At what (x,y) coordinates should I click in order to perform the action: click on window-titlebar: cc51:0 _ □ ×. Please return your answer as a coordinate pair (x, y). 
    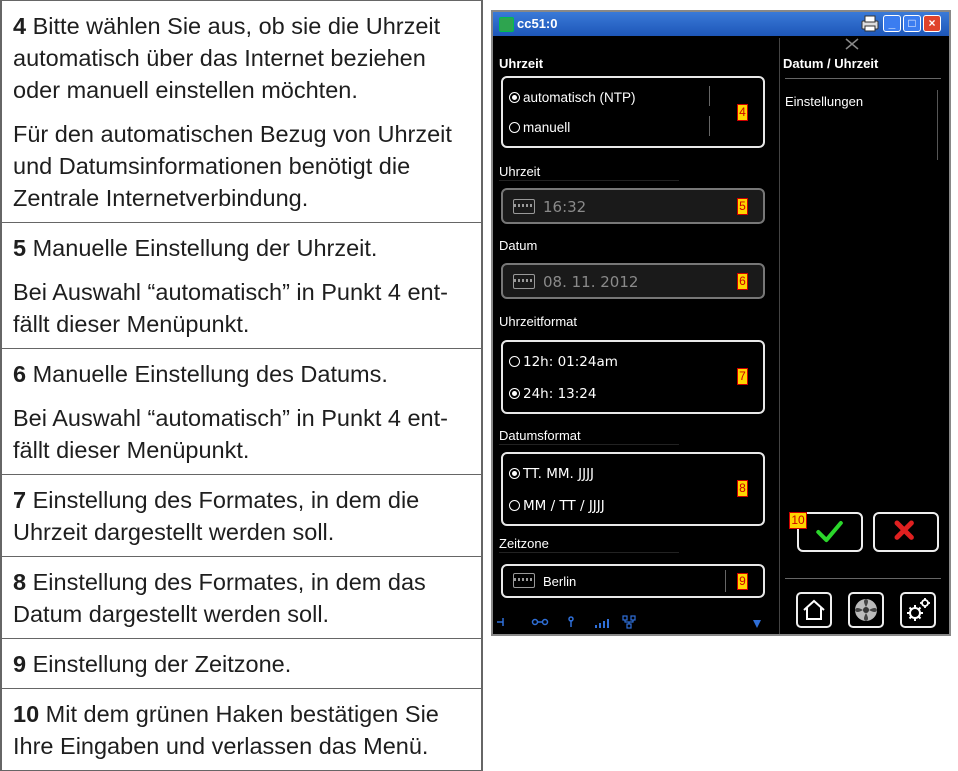
    Looking at the image, I should click on (721, 24).